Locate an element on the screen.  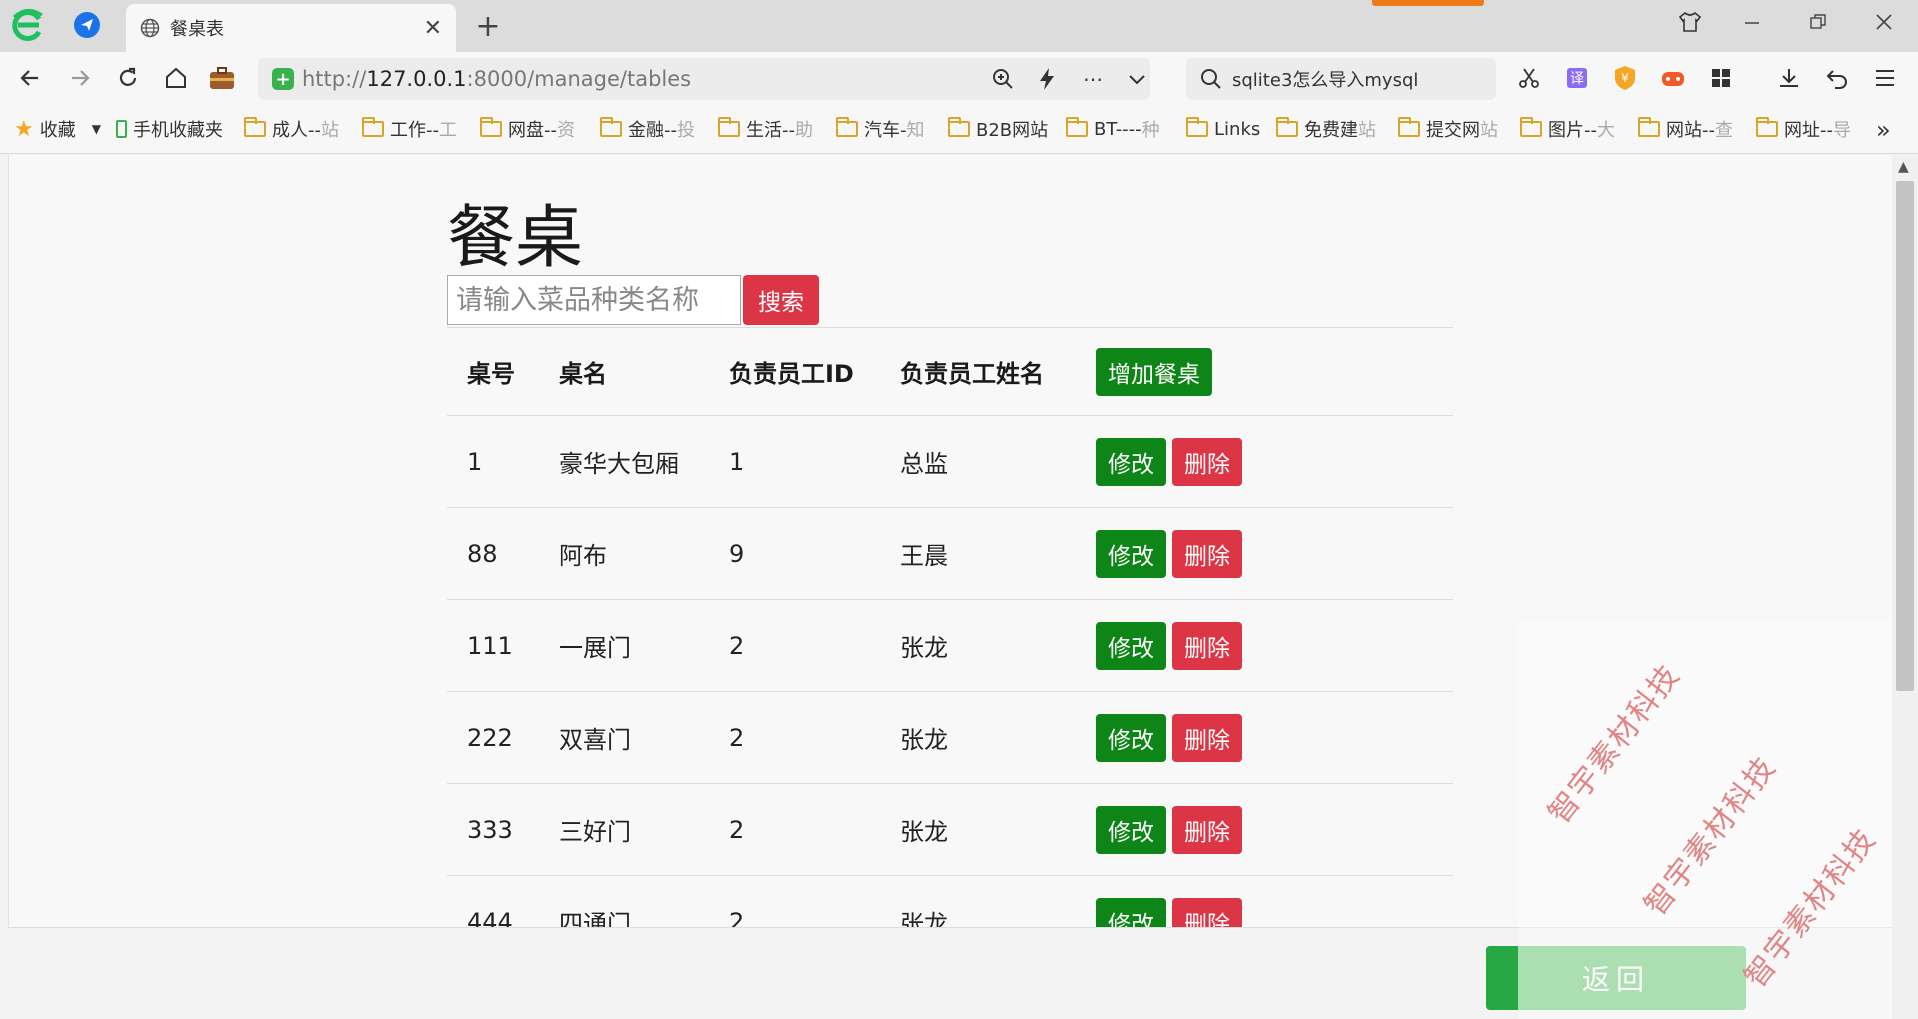
search-button: 搜索 is located at coordinates (781, 300).